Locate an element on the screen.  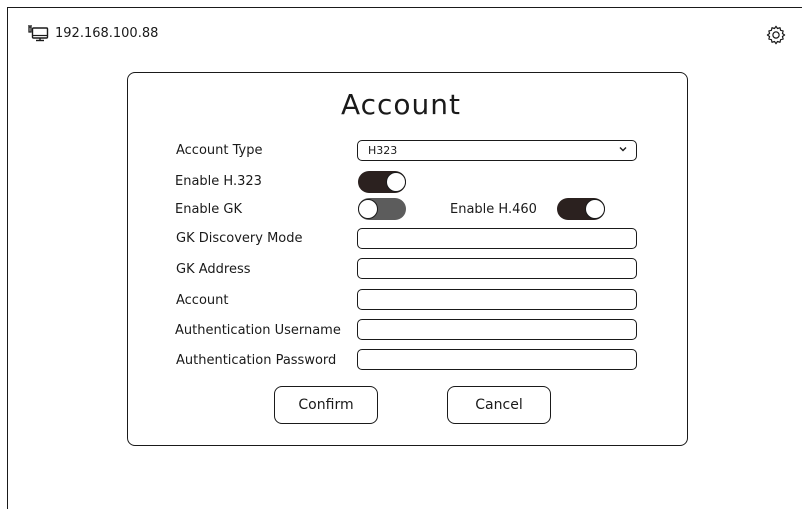
dialog-title: Account is located at coordinates (401, 104).